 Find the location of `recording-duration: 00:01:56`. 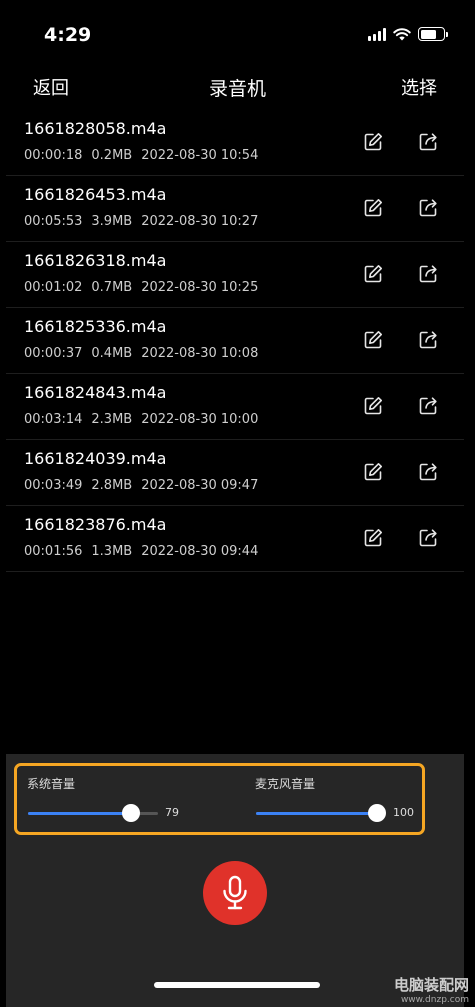

recording-duration: 00:01:56 is located at coordinates (53, 551).